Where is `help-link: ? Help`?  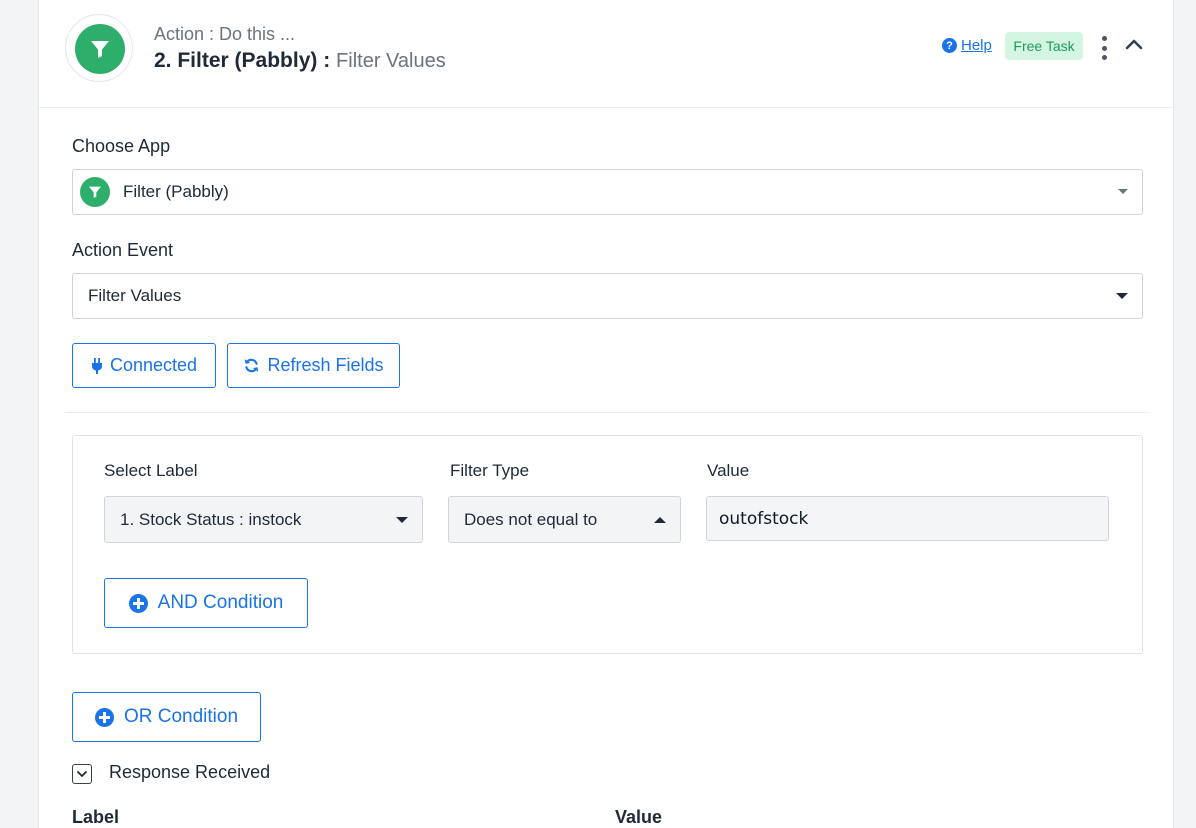 help-link: ? Help is located at coordinates (967, 45).